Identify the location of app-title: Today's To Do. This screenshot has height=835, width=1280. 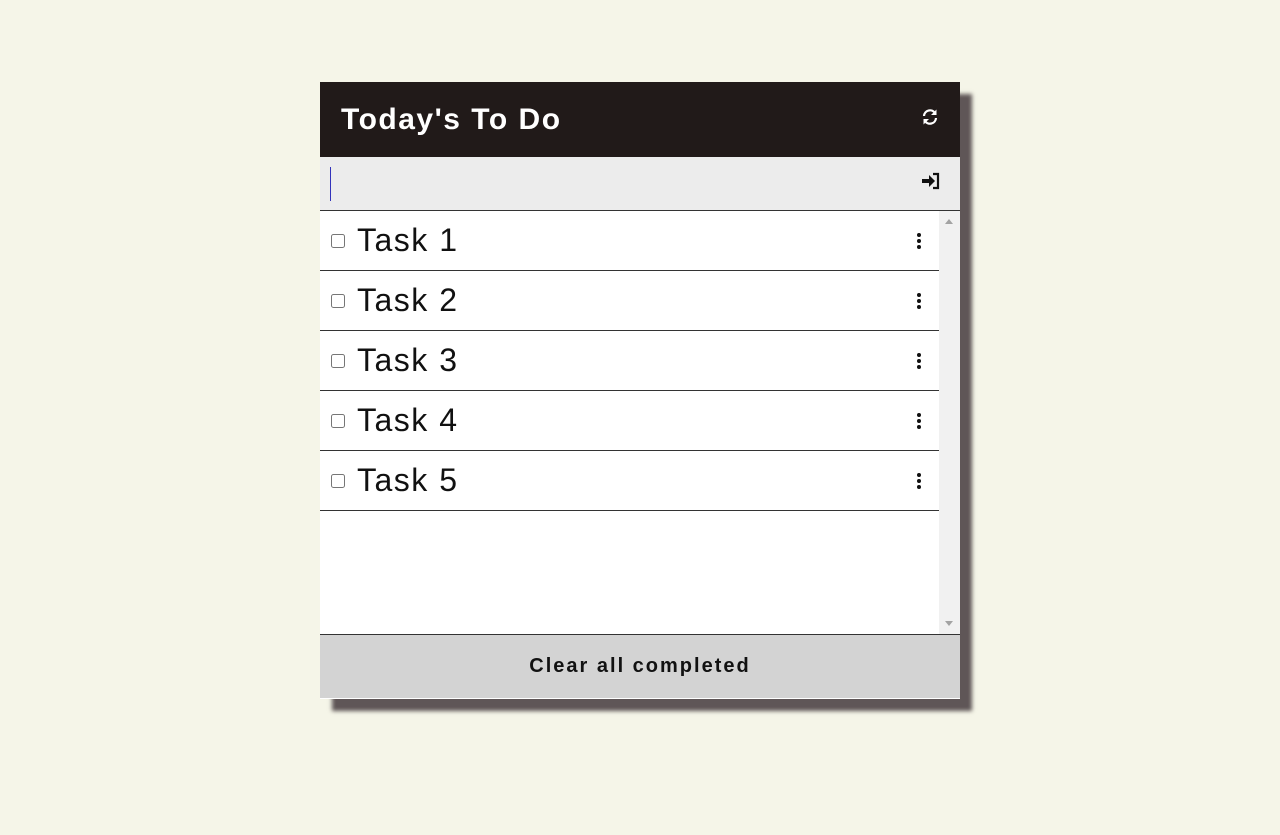
(451, 119).